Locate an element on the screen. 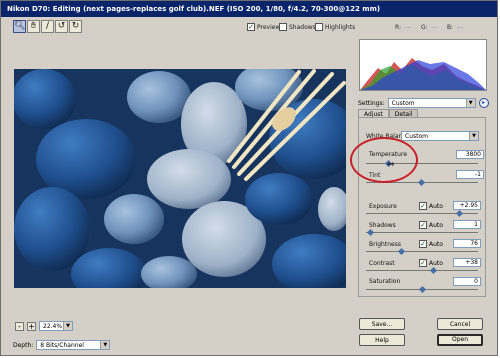 Image resolution: width=500 pixels, height=358 pixels. eyedropper-icon: ∕ is located at coordinates (47, 26).